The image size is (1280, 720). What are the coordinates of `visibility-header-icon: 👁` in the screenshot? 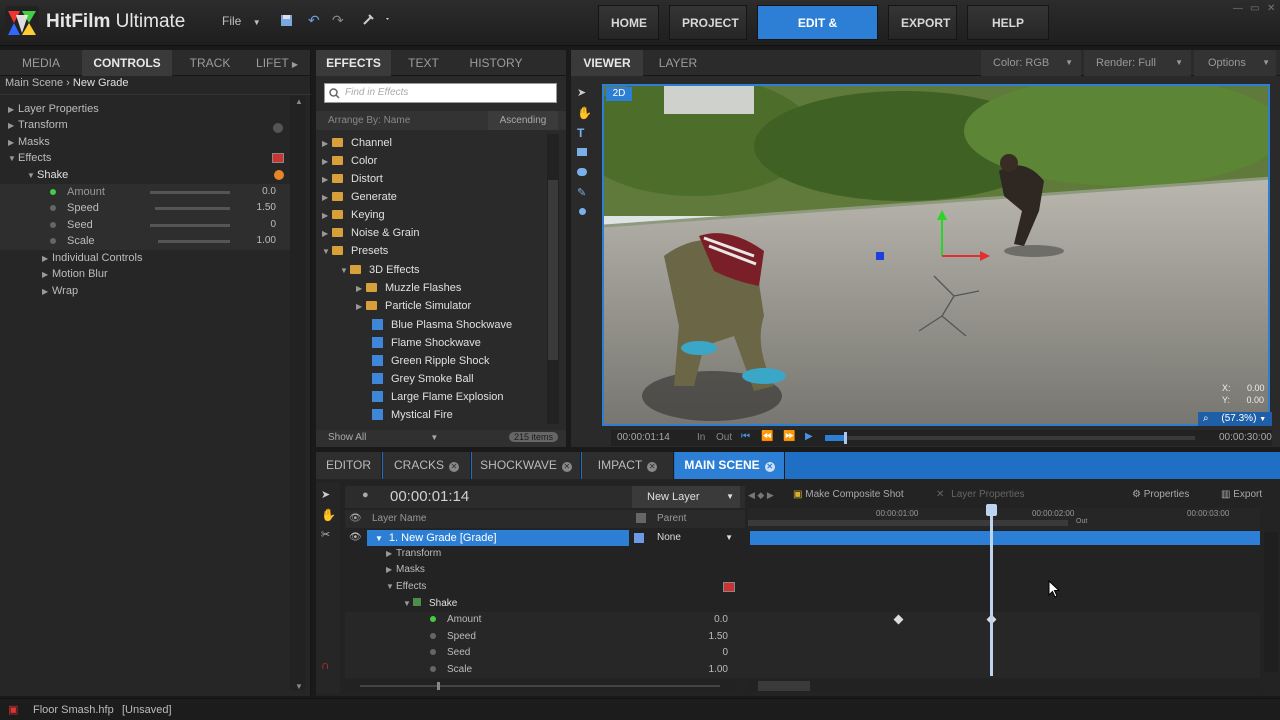 It's located at (355, 518).